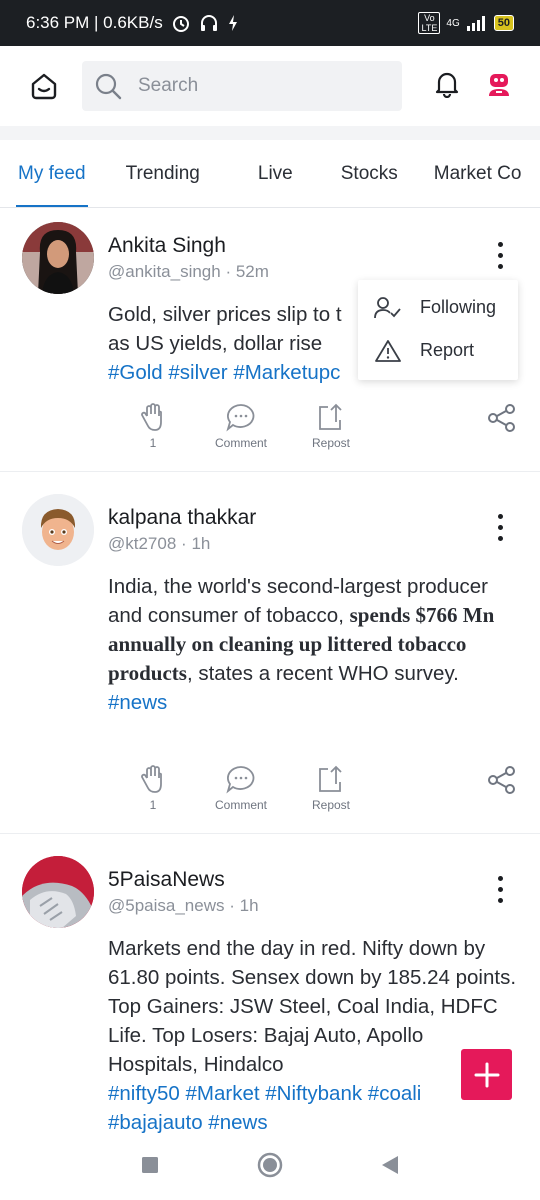 The width and height of the screenshot is (540, 1200). I want to click on bot-button, so click(499, 86).